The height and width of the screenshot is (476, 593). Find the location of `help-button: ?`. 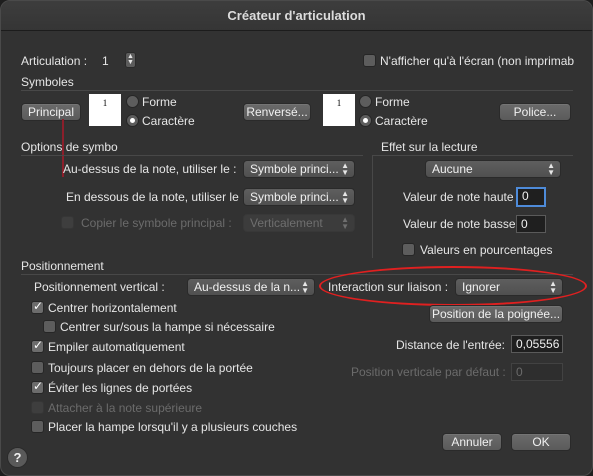

help-button: ? is located at coordinates (17, 457).